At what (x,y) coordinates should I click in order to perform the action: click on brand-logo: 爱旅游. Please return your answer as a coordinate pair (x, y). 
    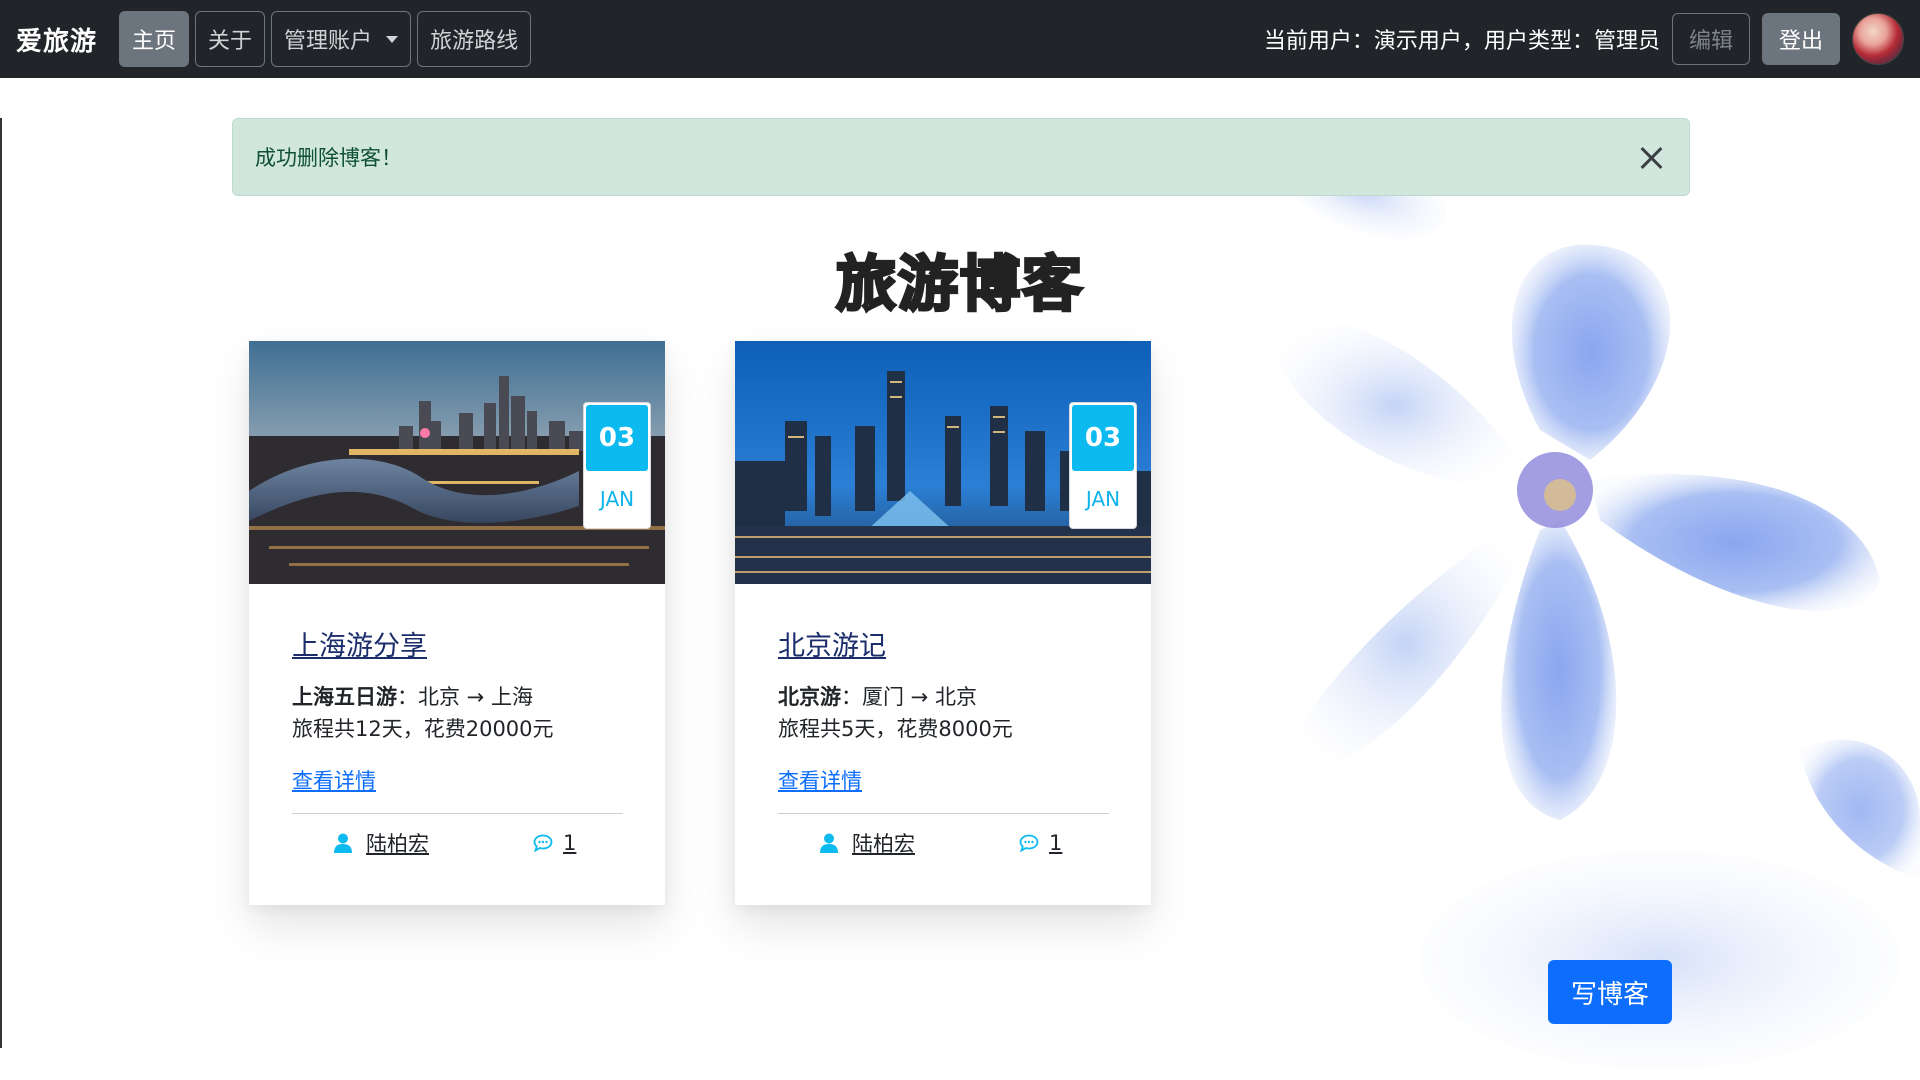
    Looking at the image, I should click on (56, 39).